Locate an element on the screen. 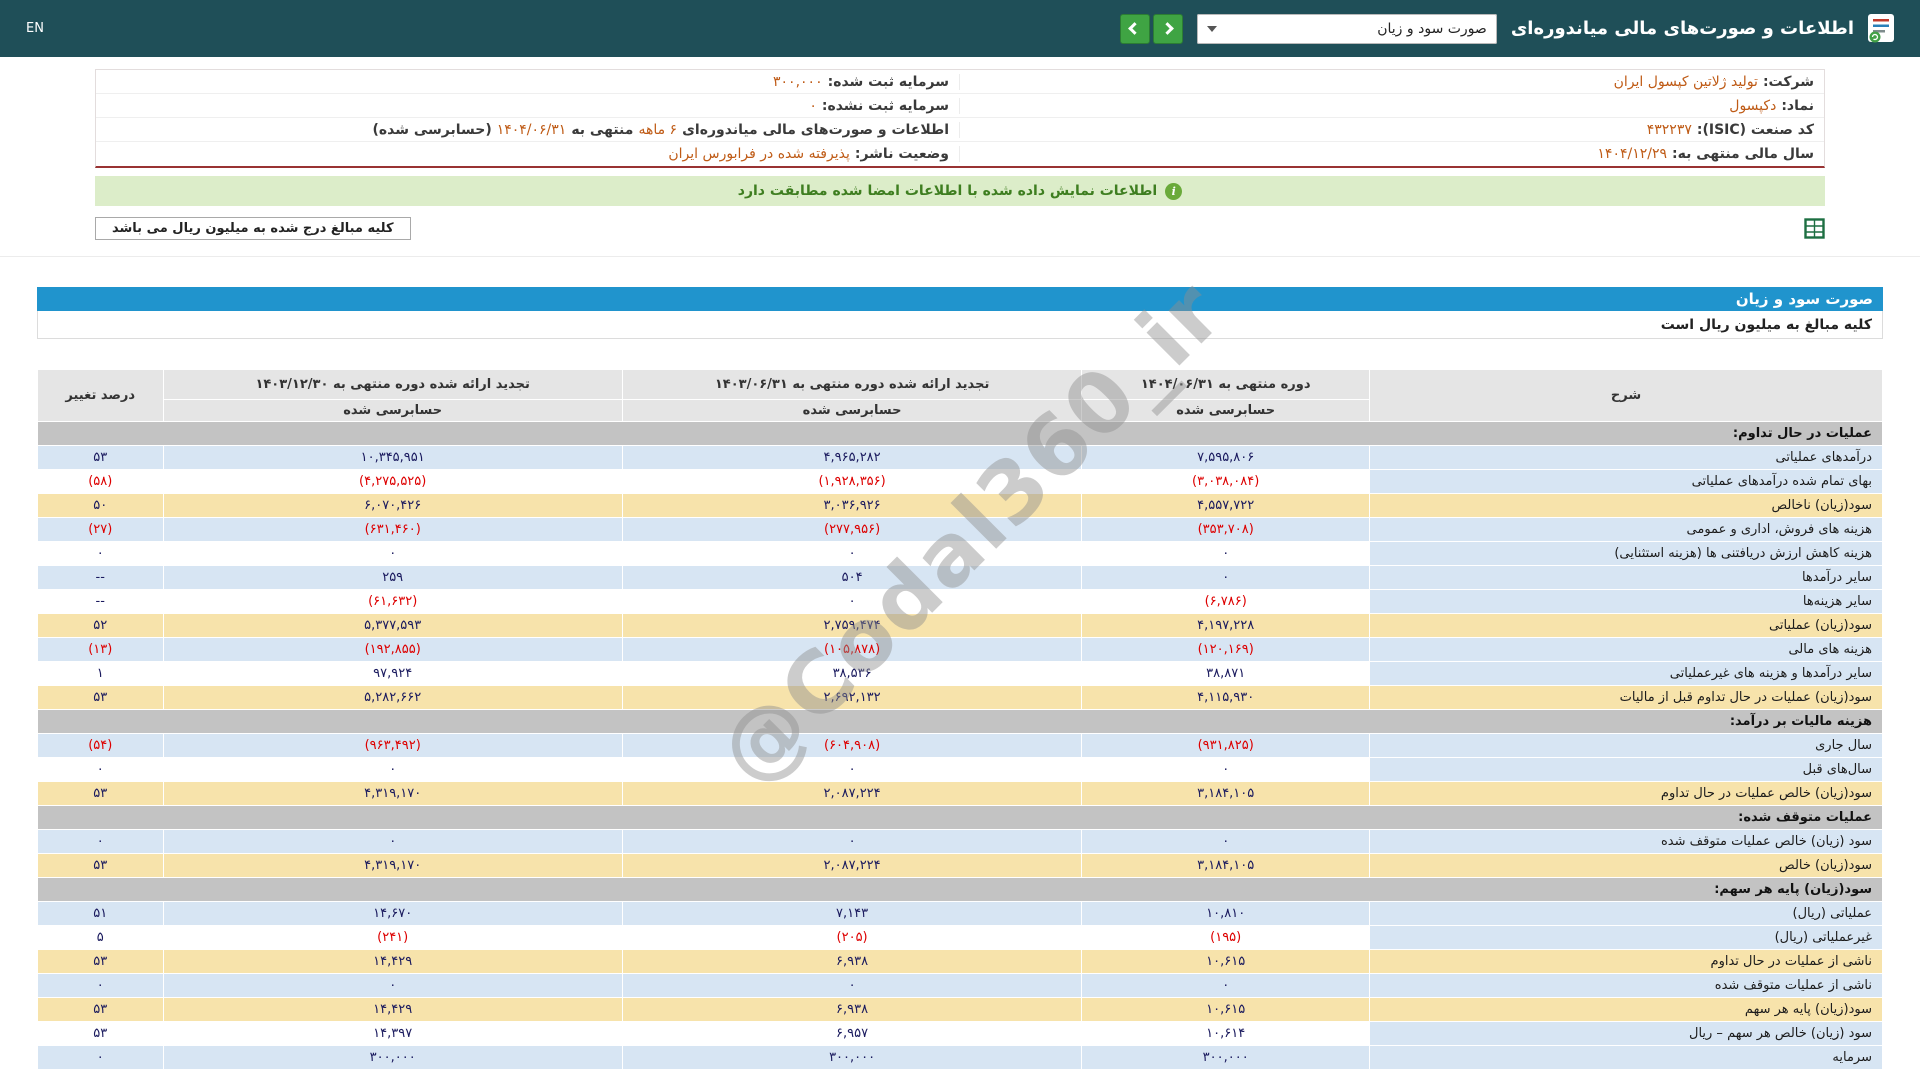 Image resolution: width=1920 pixels, height=1080 pixels. row-label: هزینه های فروش، اداری و عمومی is located at coordinates (1626, 529).